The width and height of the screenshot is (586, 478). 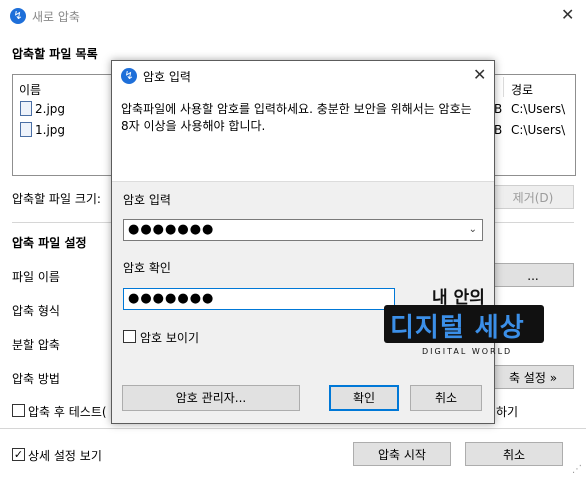 What do you see at coordinates (577, 469) in the screenshot?
I see `resize-grip-icon: ⋰` at bounding box center [577, 469].